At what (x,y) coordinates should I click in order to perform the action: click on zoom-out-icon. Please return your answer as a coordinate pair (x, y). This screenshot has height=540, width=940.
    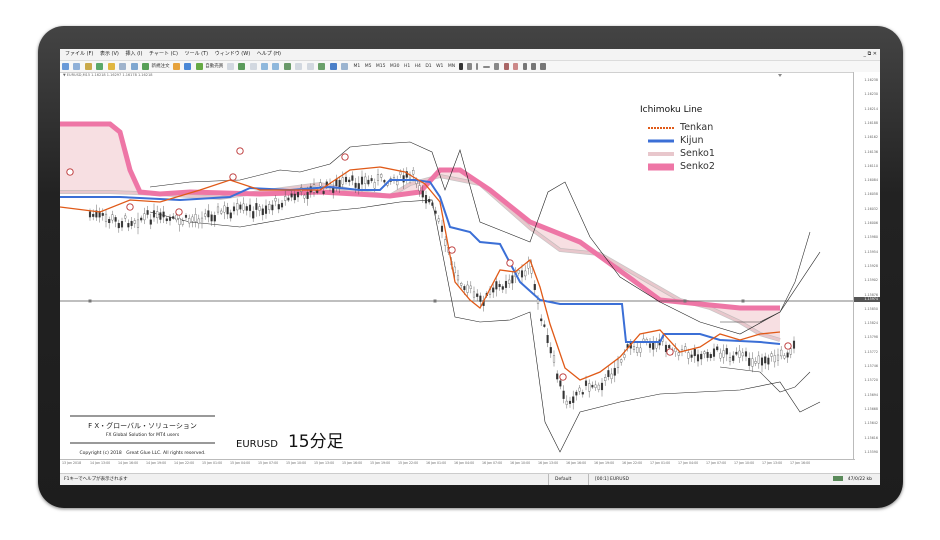
    Looking at the image, I should click on (276, 66).